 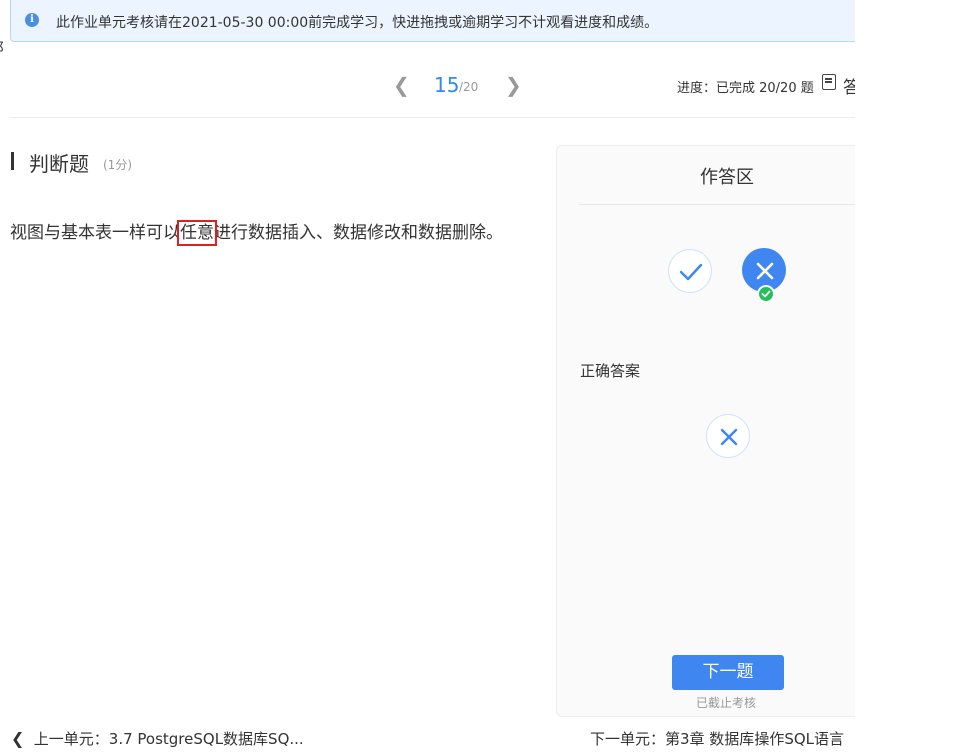 What do you see at coordinates (469, 87) in the screenshot?
I see `total-question-count: /20` at bounding box center [469, 87].